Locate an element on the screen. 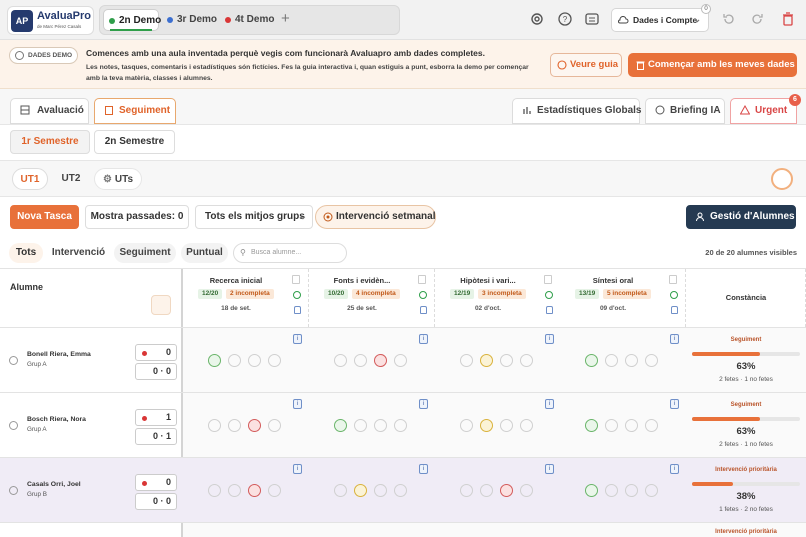 This screenshot has height=537, width=806. new-task-button: Nova Tasca is located at coordinates (44, 217).